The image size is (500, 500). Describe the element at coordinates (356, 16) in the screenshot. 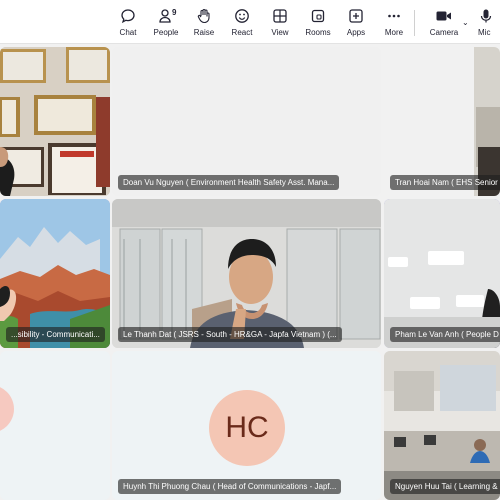

I see `apps-plus-icon` at that location.